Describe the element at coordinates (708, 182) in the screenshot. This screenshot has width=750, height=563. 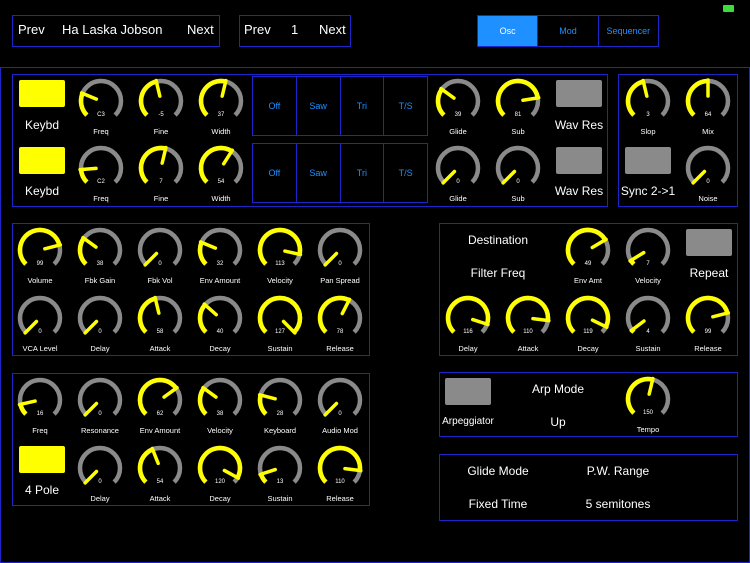
I see `noise-knob-value: 0` at that location.